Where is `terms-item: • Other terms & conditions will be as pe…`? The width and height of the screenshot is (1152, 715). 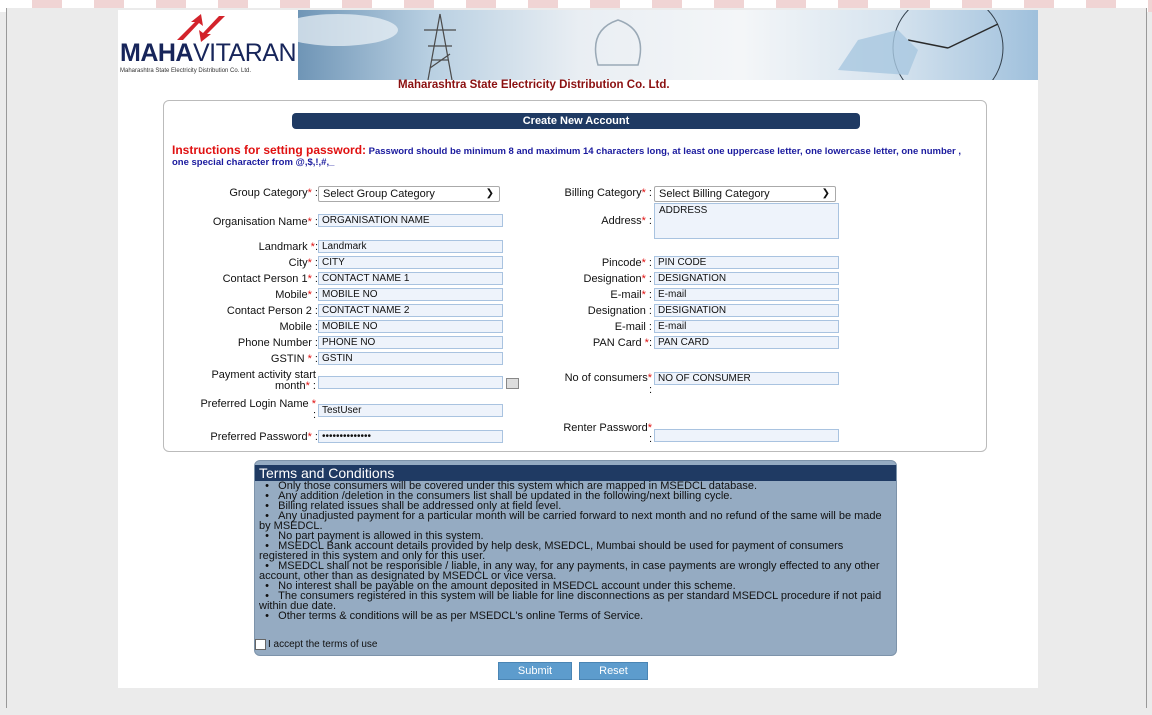 terms-item: • Other terms & conditions will be as pe… is located at coordinates (451, 616).